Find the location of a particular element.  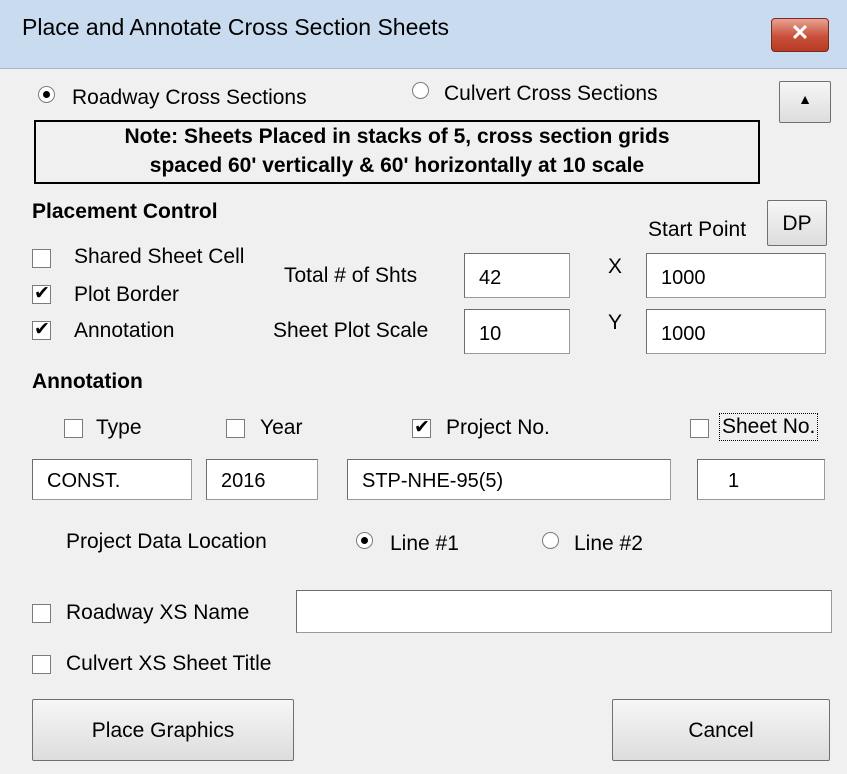

start-x-input: 1000 is located at coordinates (736, 275).